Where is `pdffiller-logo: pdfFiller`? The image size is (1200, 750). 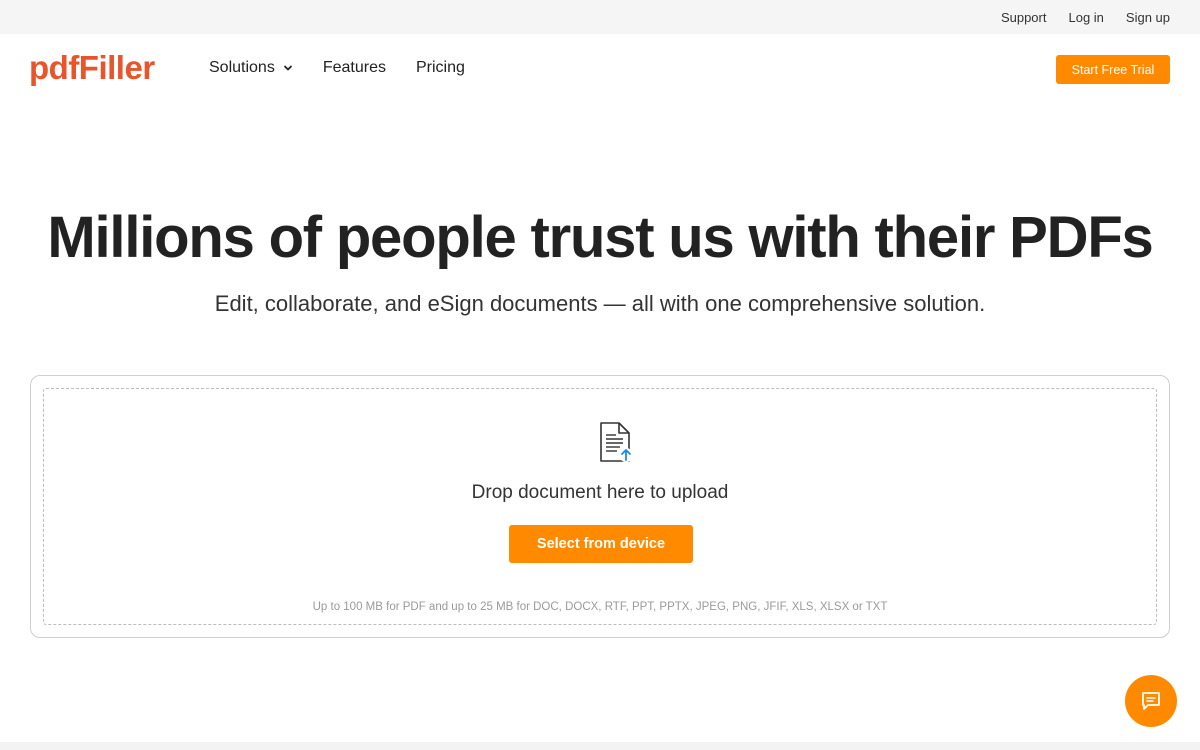
pdffiller-logo: pdfFiller is located at coordinates (92, 68).